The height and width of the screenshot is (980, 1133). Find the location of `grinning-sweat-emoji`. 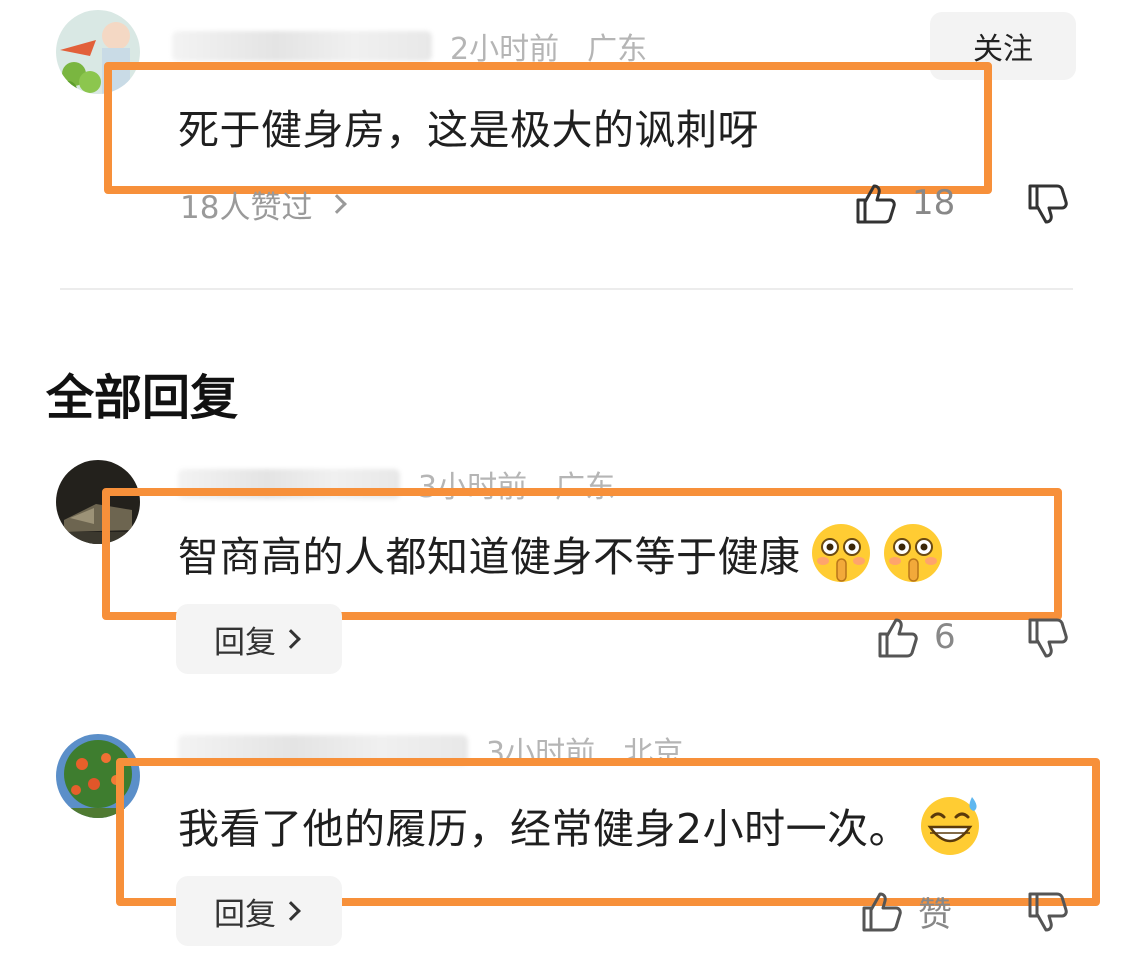

grinning-sweat-emoji is located at coordinates (950, 825).